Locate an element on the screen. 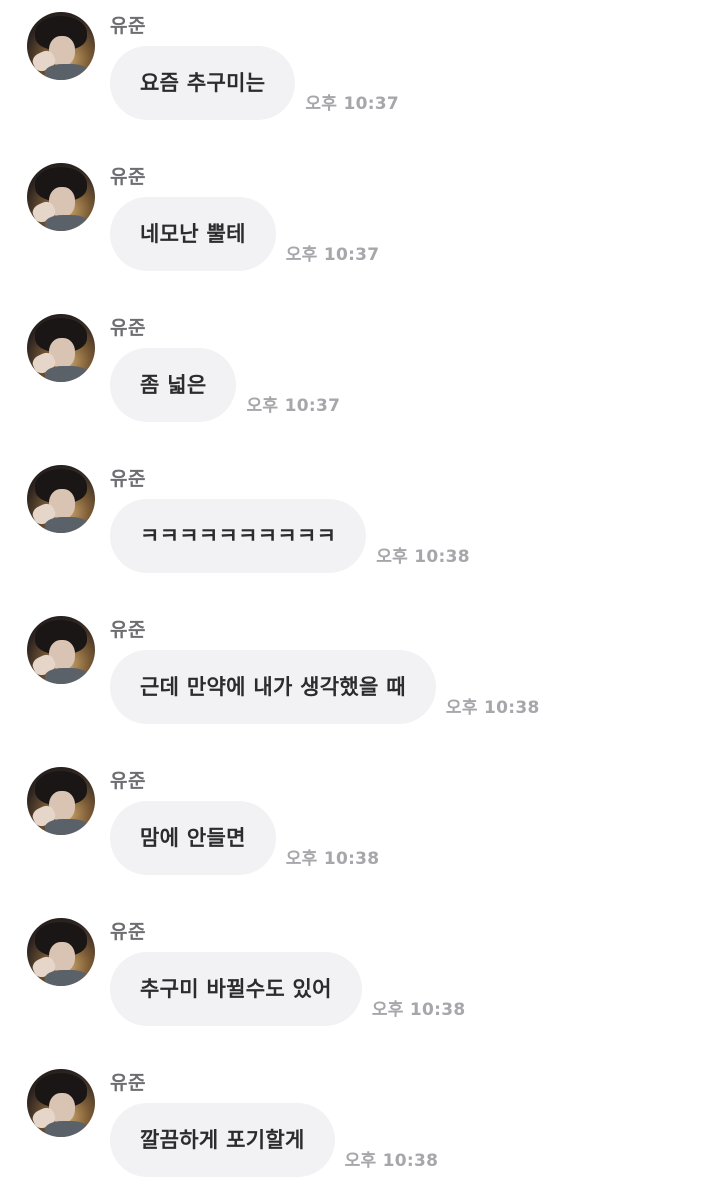  message-text: 추구미 바뀔수도 있어 is located at coordinates (236, 989).